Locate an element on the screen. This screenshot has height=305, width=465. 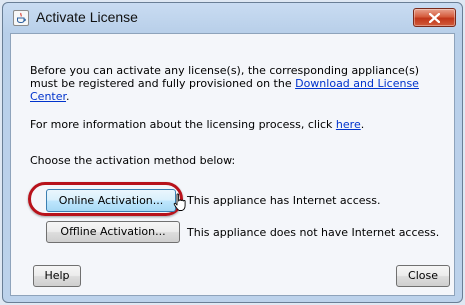
close-button: Close is located at coordinates (423, 276).